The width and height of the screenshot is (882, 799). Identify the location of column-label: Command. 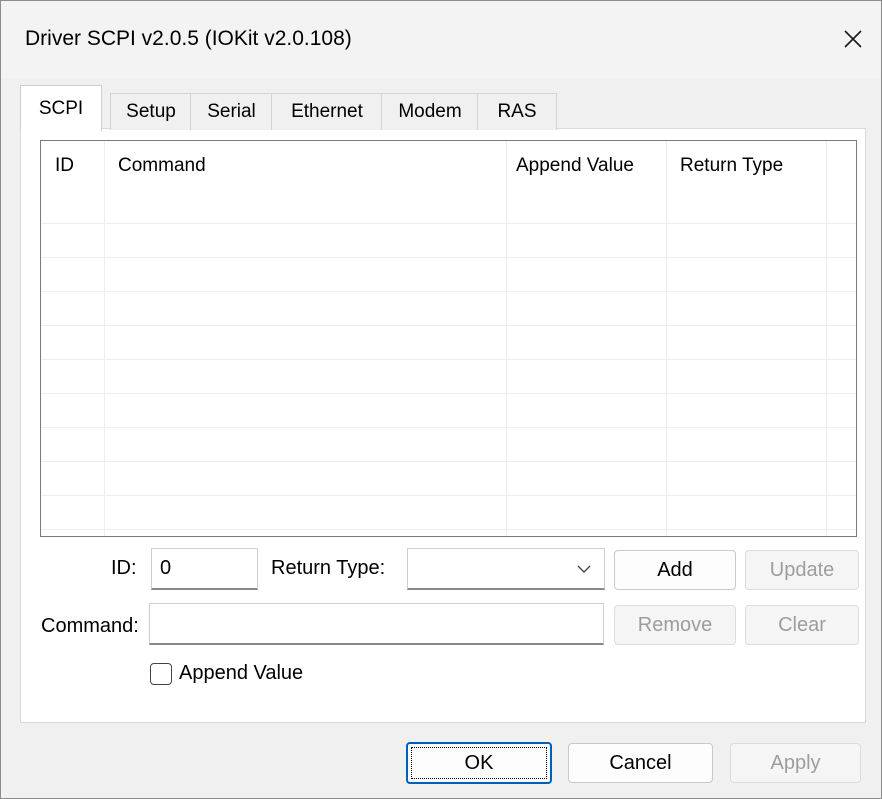
(162, 165).